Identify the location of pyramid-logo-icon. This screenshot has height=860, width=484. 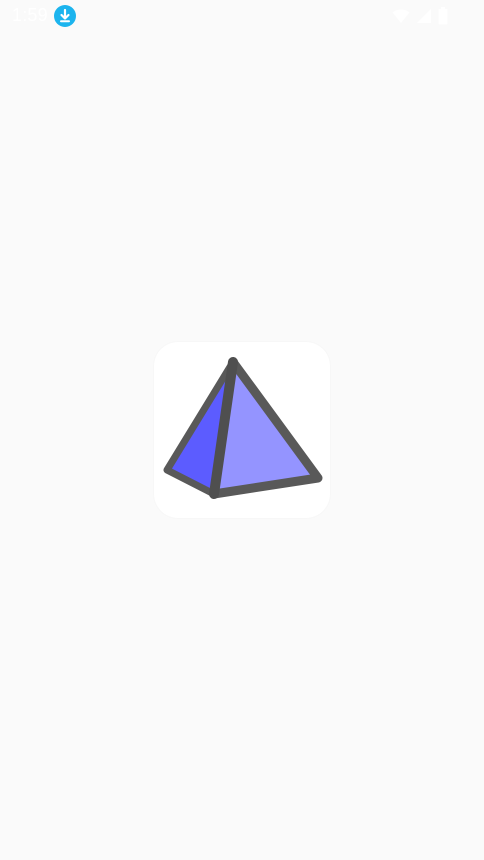
(243, 428).